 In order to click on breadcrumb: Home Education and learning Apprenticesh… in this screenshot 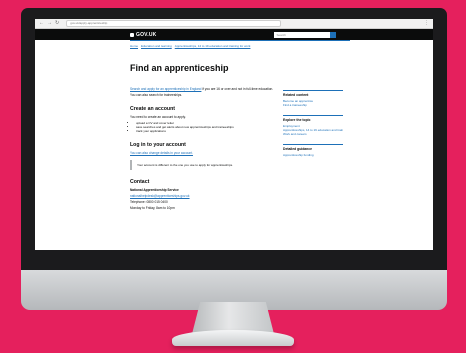, I will do `click(281, 46)`.